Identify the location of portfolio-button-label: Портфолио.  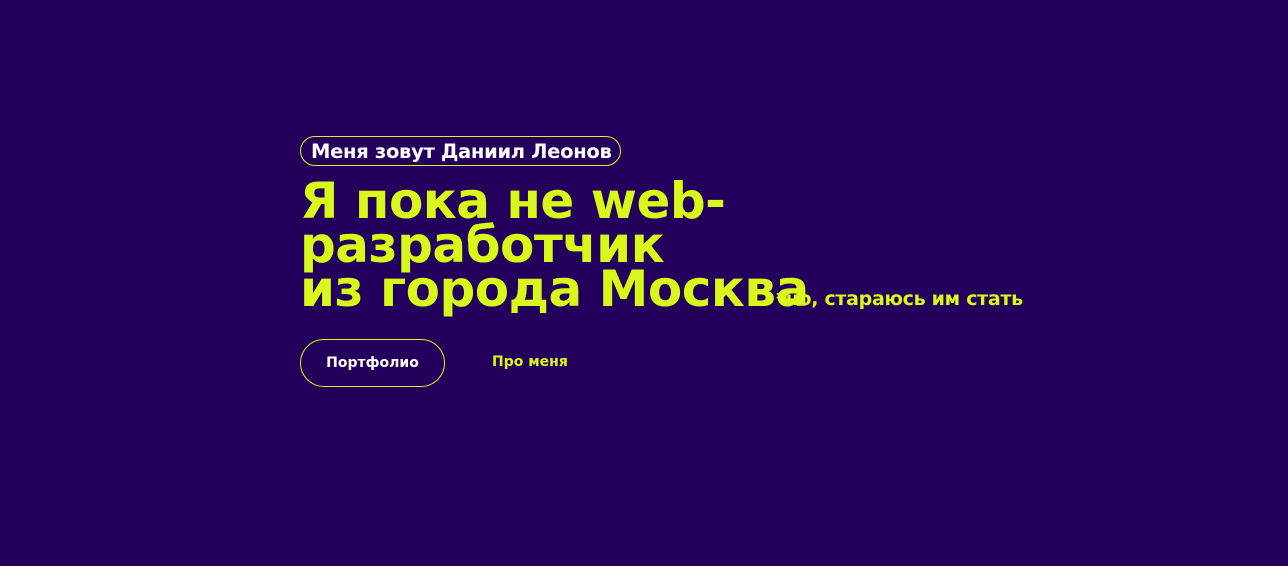
(372, 363).